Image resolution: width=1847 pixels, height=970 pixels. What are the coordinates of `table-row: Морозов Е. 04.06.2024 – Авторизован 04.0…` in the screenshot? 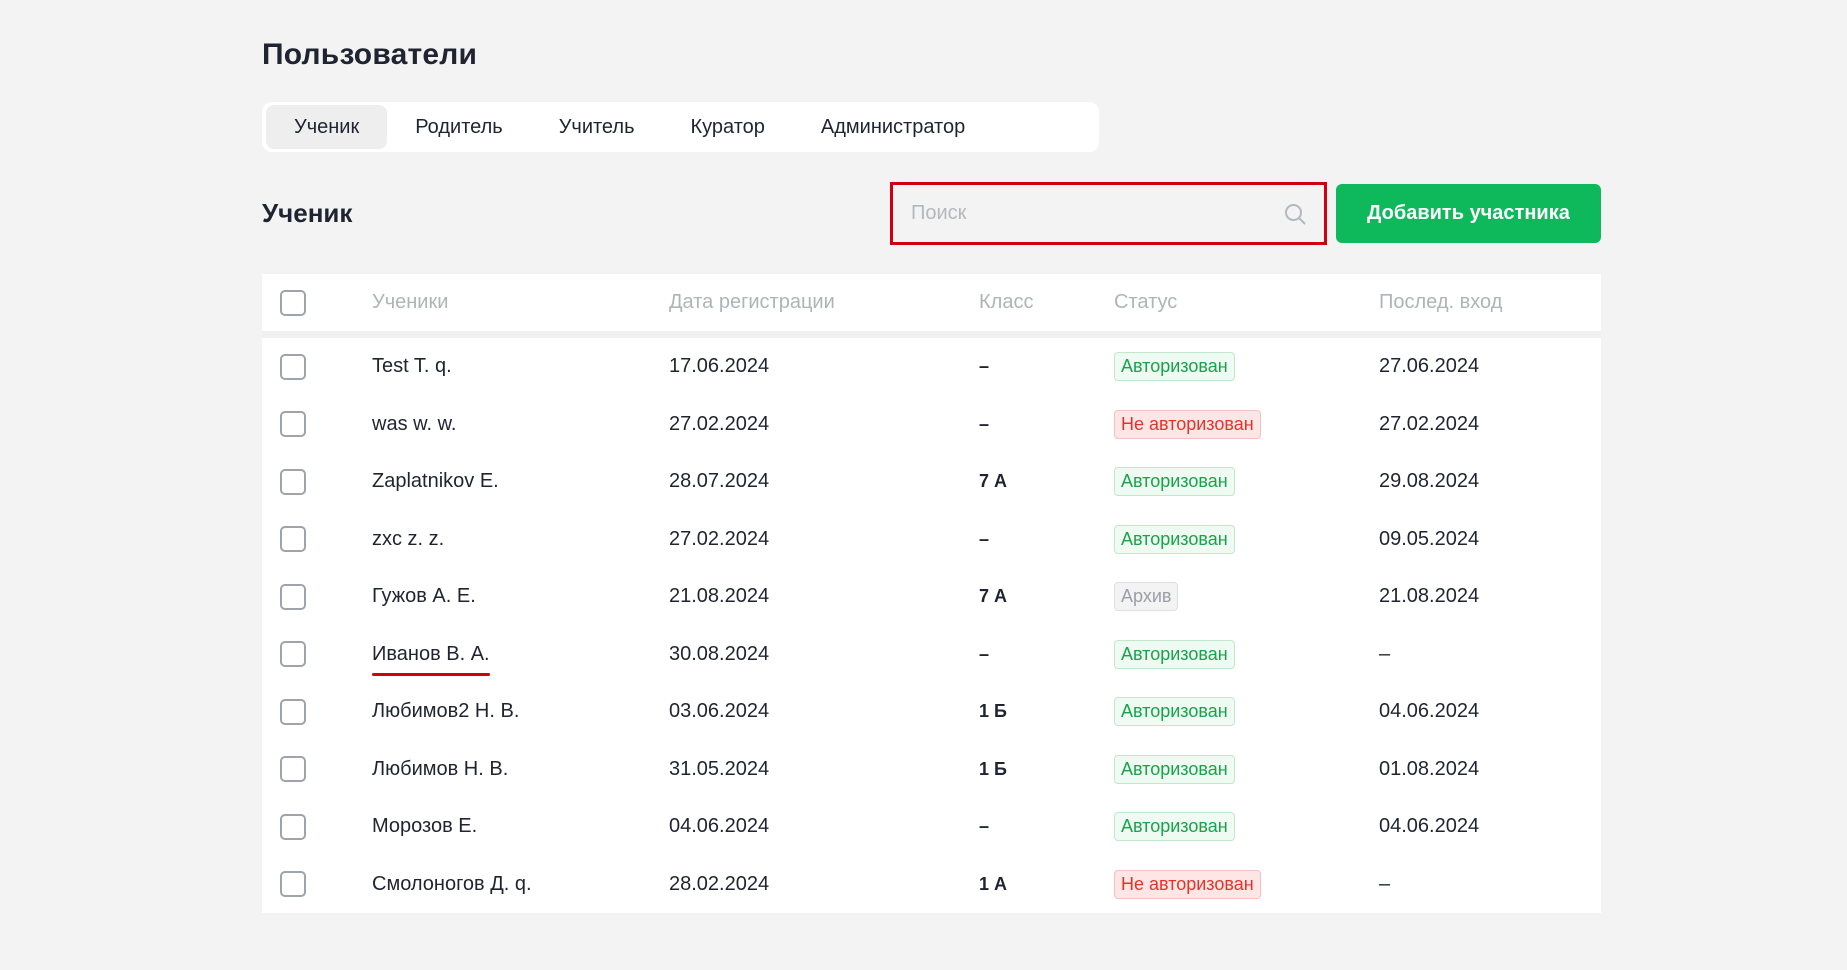 It's located at (931, 827).